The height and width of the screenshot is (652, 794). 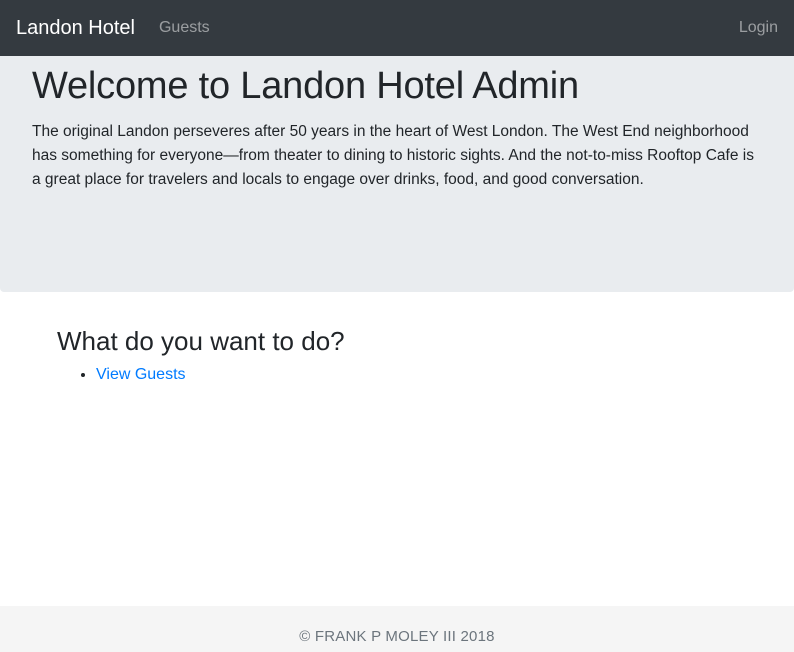 I want to click on footer: © FRANK P MOLEY III 2018, so click(x=397, y=629).